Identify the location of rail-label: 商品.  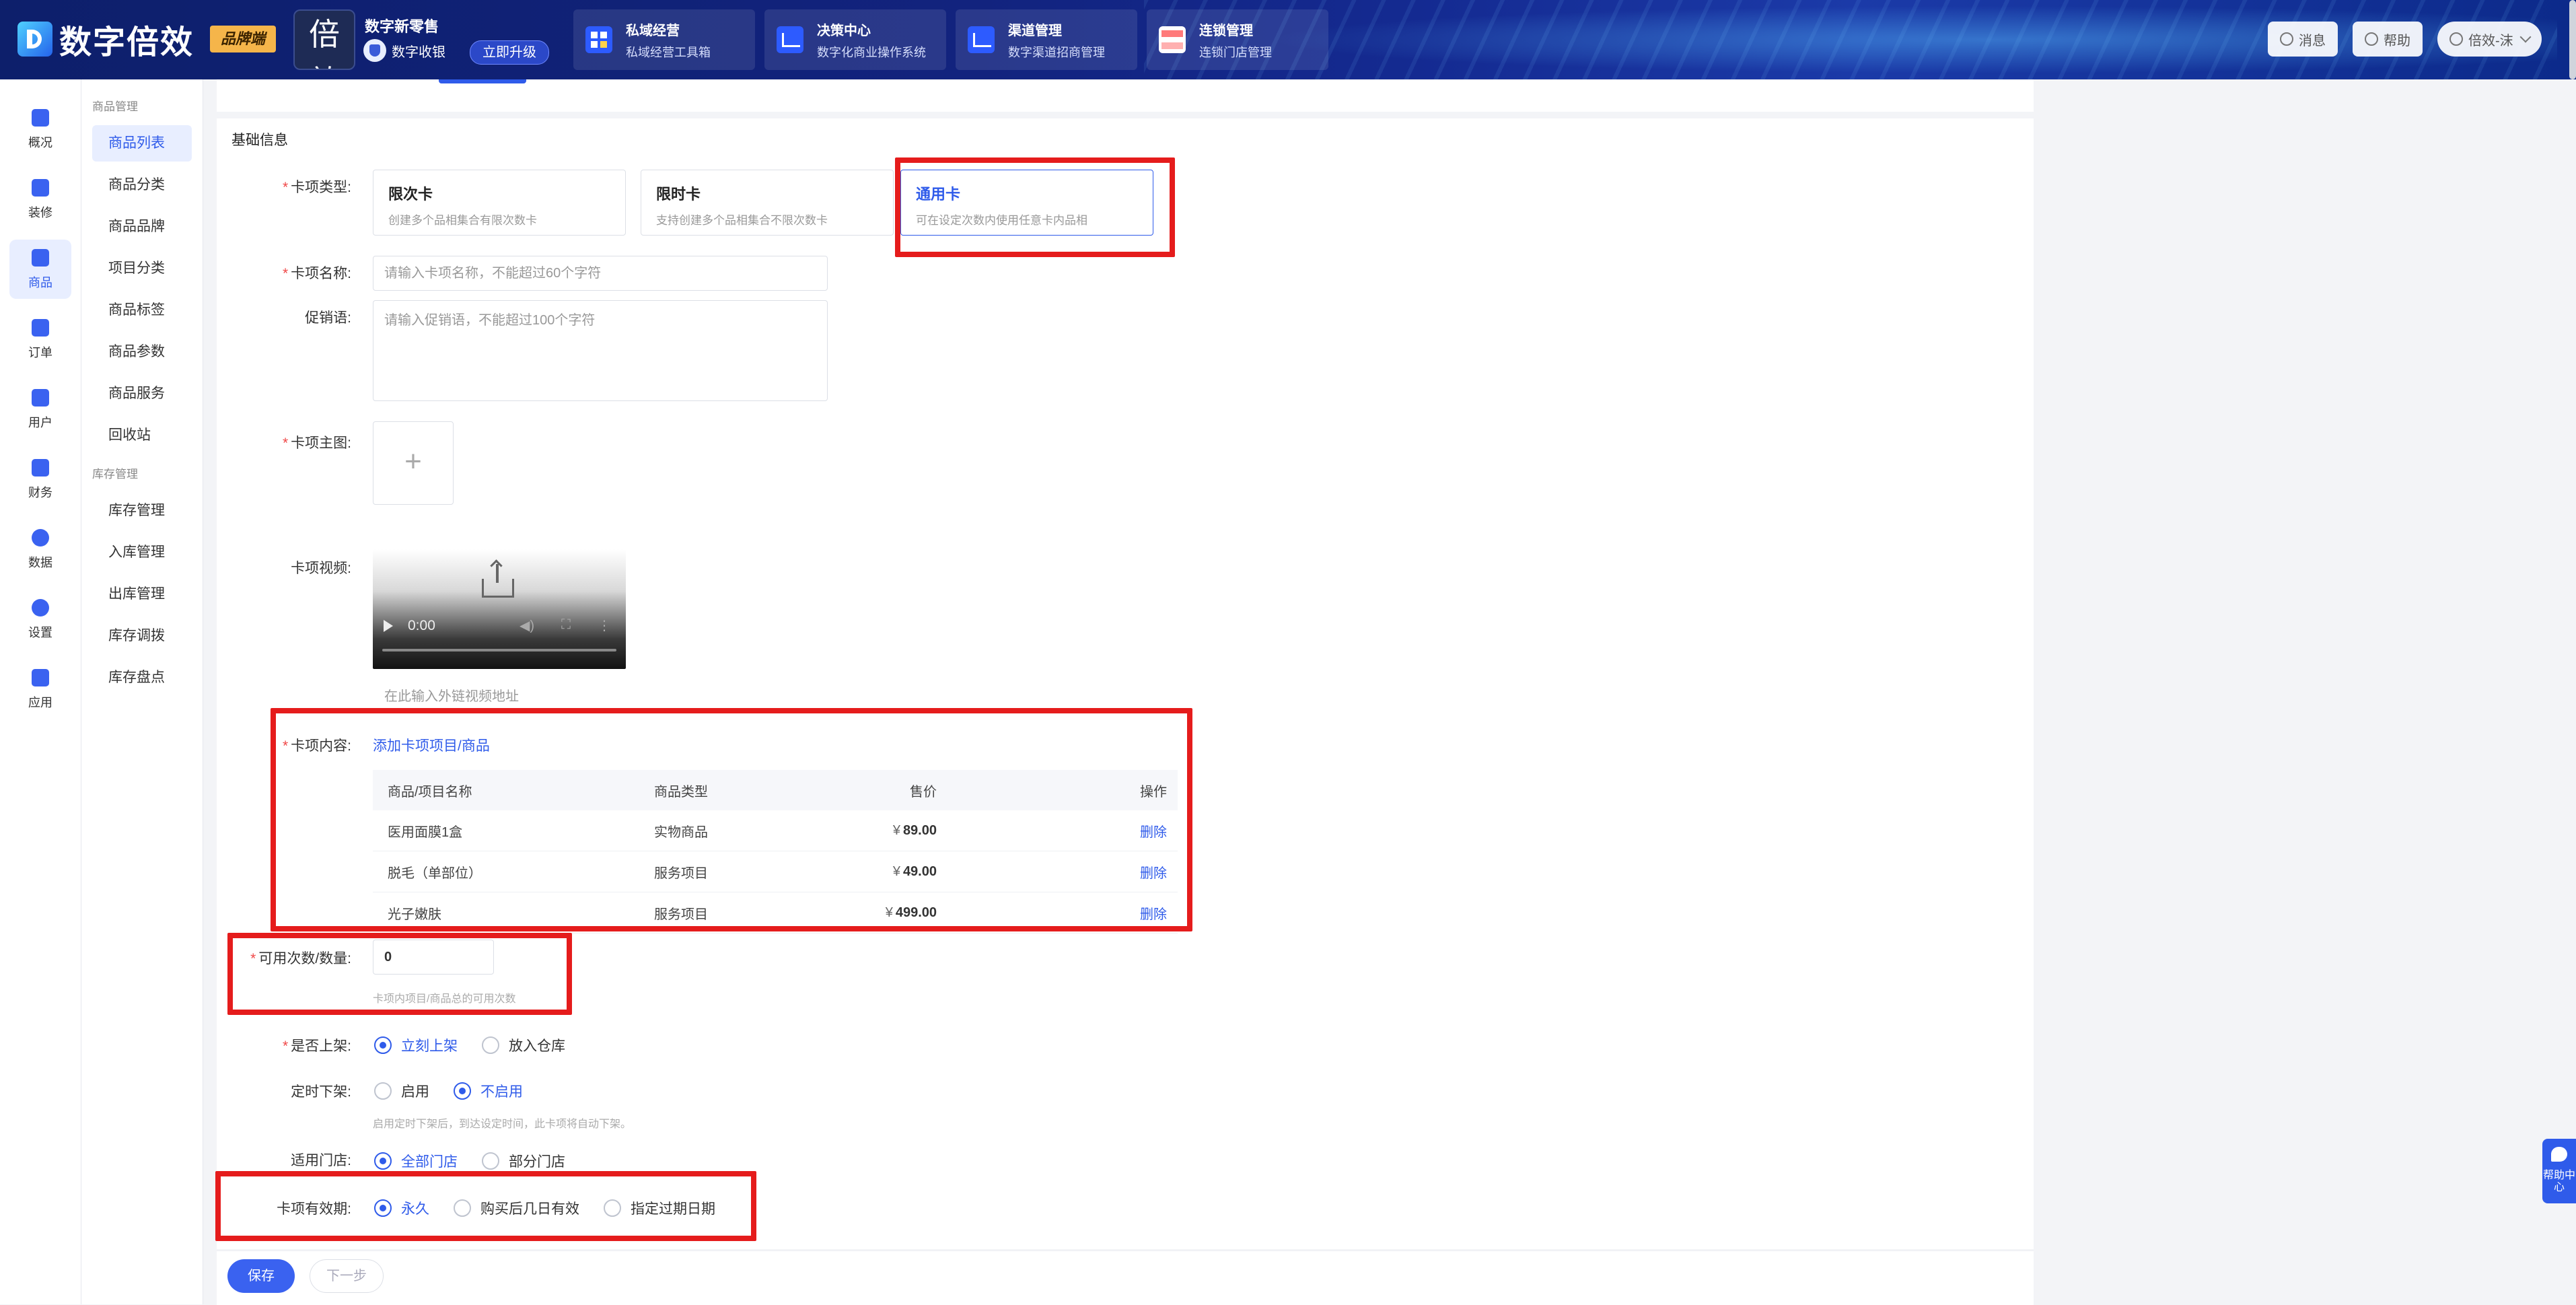
(40, 282).